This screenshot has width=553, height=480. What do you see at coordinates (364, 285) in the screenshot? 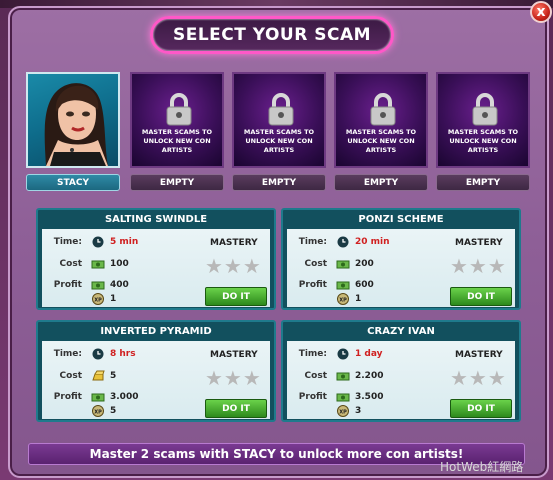
I see `profit-value: 600` at bounding box center [364, 285].